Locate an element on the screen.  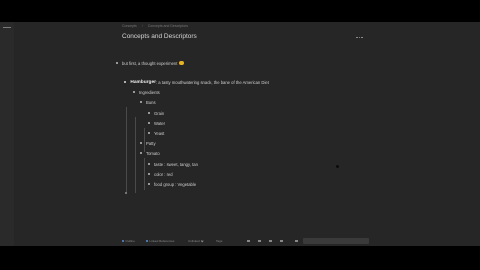
outline-item-text: Patty is located at coordinates (151, 143).